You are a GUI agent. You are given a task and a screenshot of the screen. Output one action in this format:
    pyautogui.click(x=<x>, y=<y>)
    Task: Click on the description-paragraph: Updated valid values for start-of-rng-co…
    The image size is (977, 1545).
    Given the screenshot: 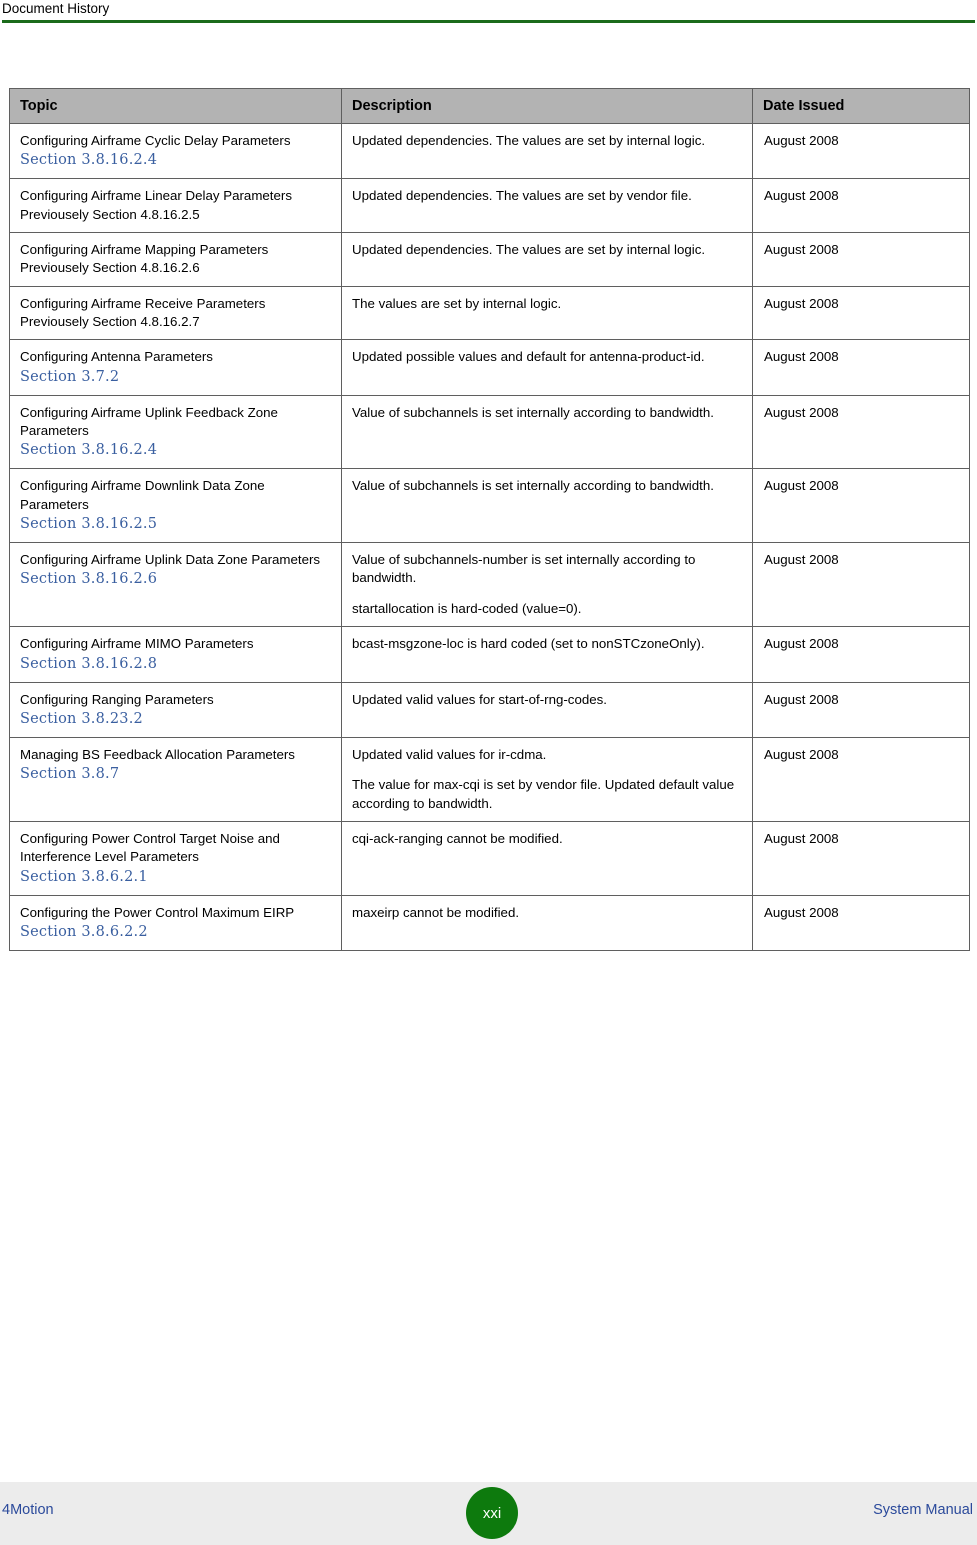 What is the action you would take?
    pyautogui.click(x=479, y=699)
    